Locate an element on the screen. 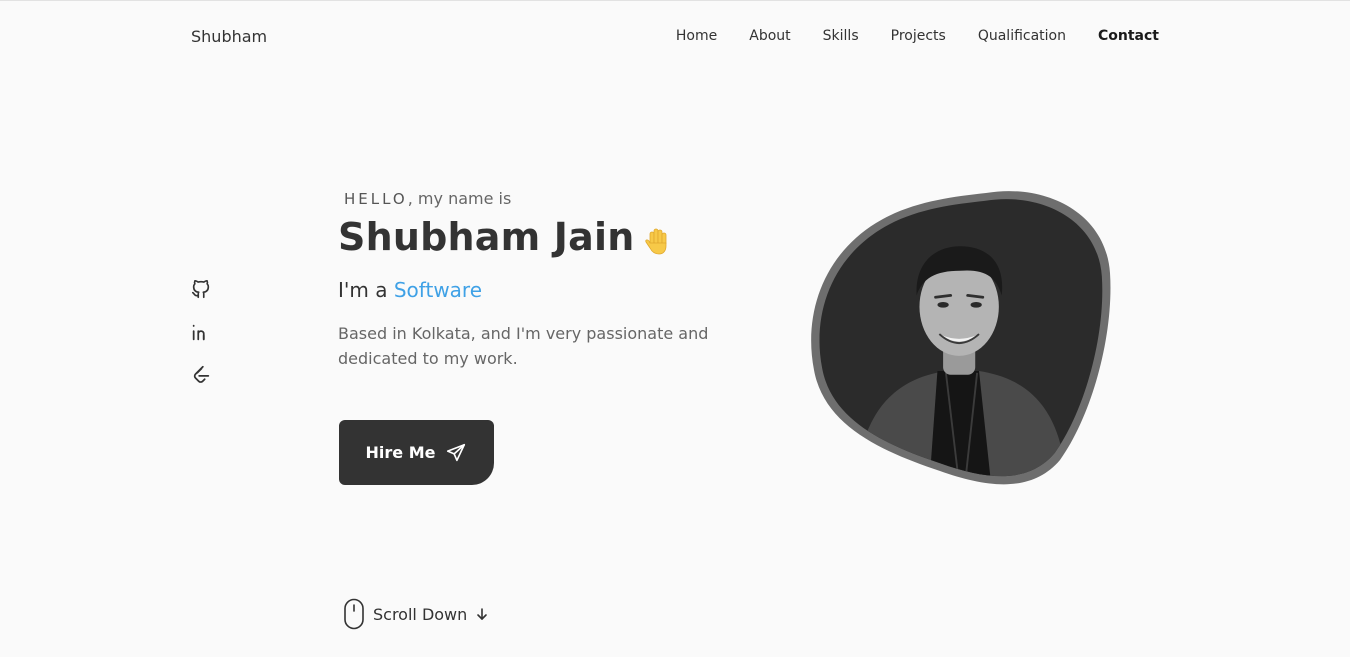 The width and height of the screenshot is (1350, 657). nav-qualification: Qualification is located at coordinates (1022, 36).